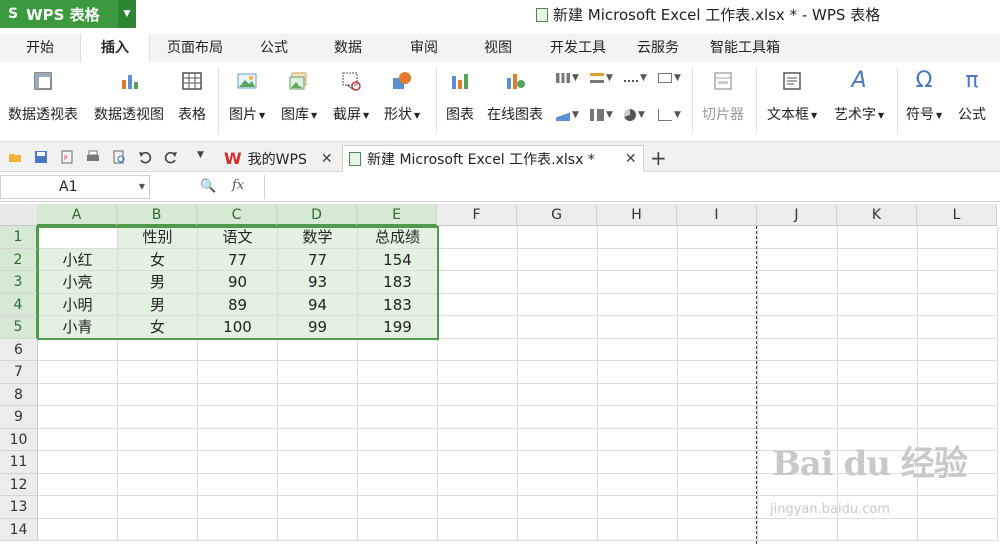 This screenshot has height=544, width=1000. I want to click on cell-e9, so click(398, 417).